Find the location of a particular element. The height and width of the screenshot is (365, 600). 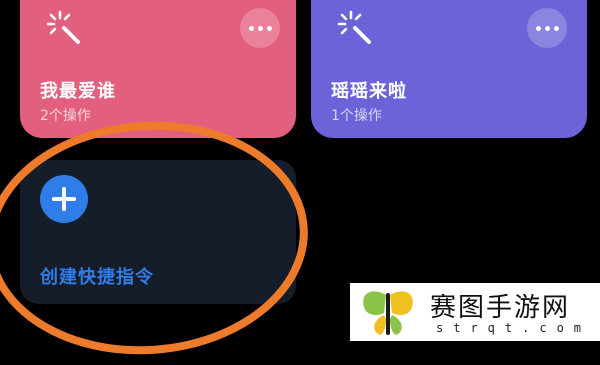

watermark: 赛图手游网 strqt.com is located at coordinates (475, 312).